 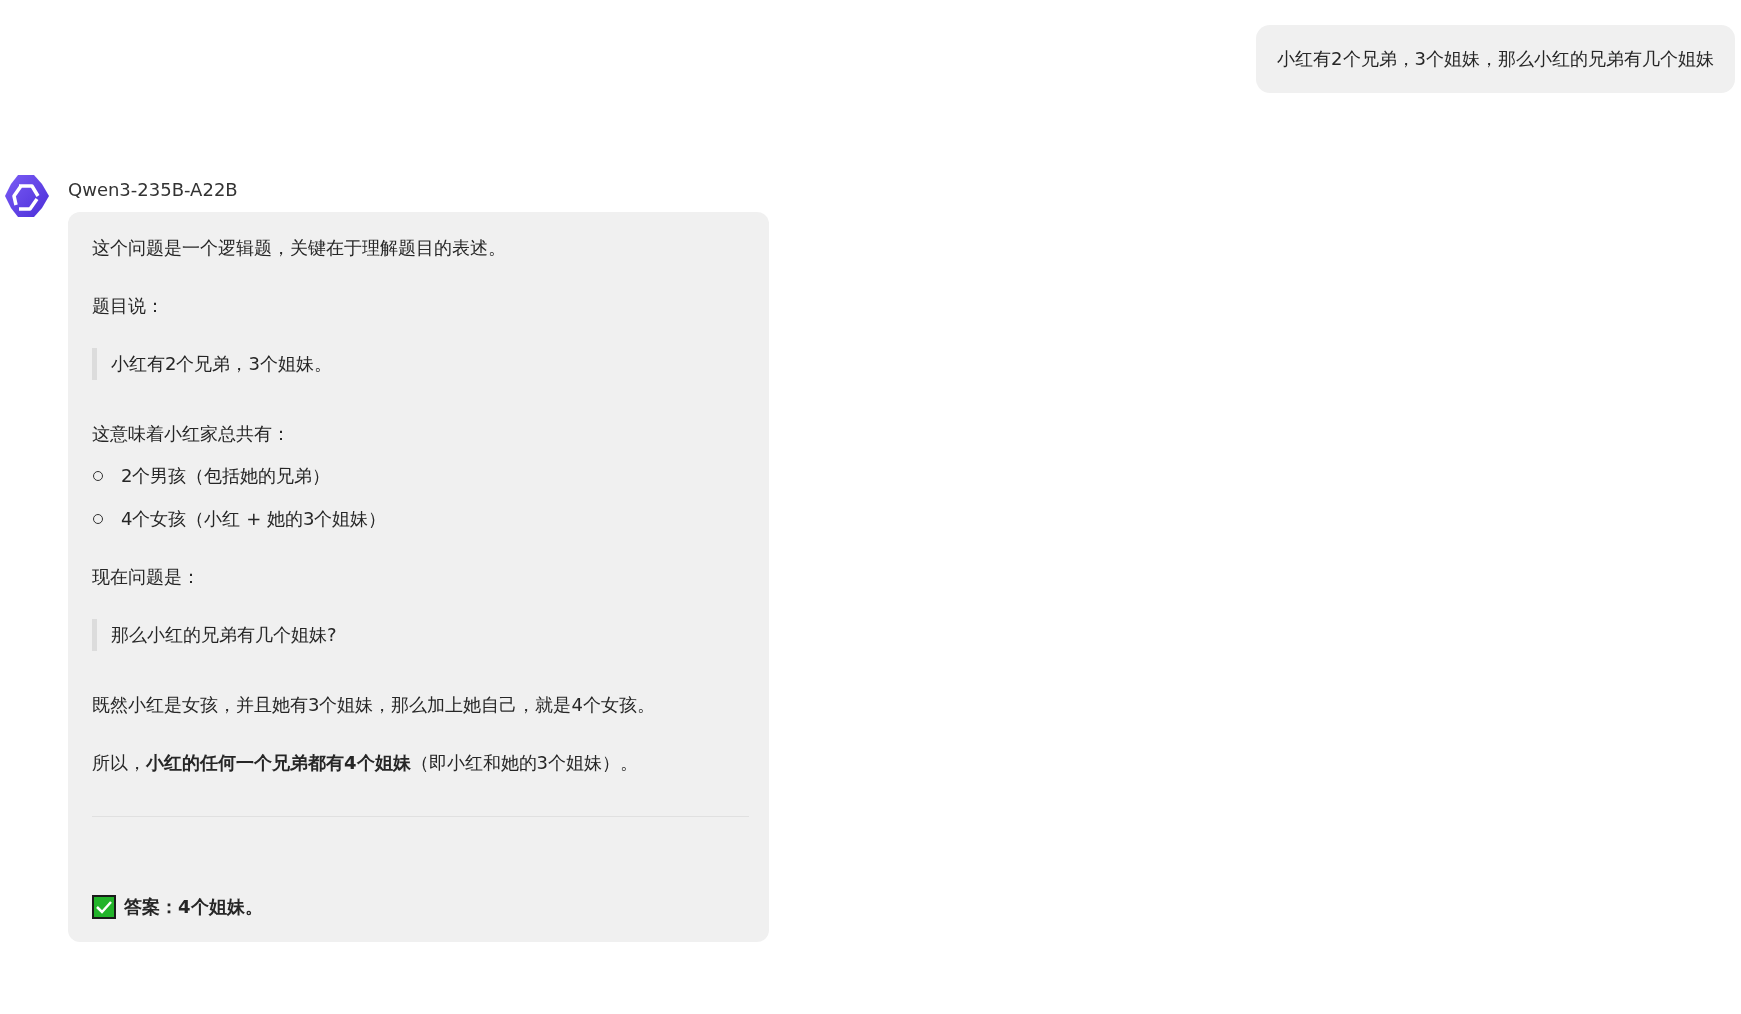 What do you see at coordinates (420, 364) in the screenshot?
I see `quote: 小红有2个兄弟，3个姐妹。` at bounding box center [420, 364].